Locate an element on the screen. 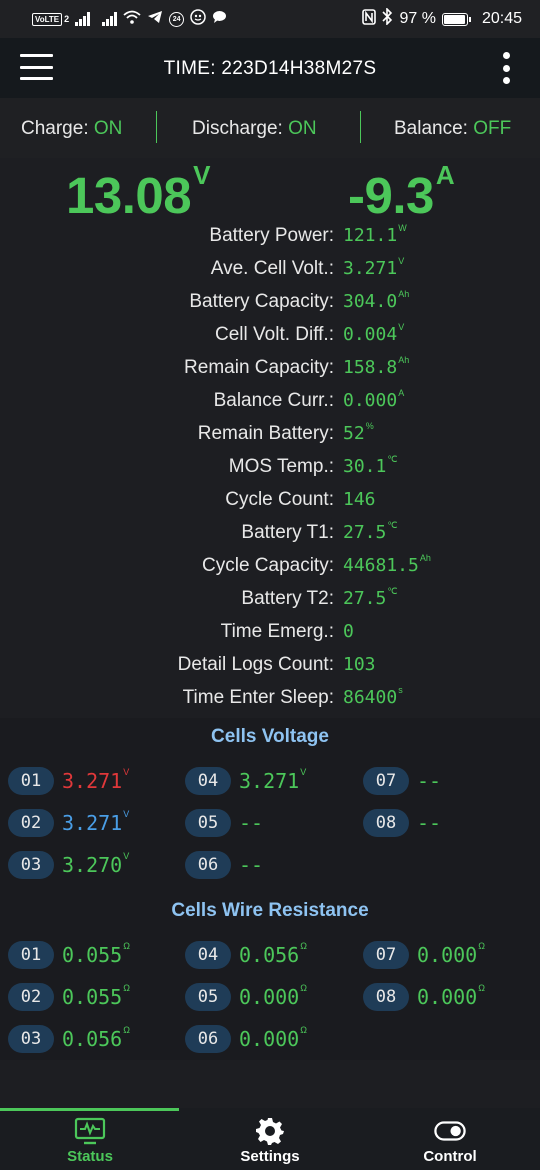 The width and height of the screenshot is (540, 1170). info-unit: W is located at coordinates (402, 228).